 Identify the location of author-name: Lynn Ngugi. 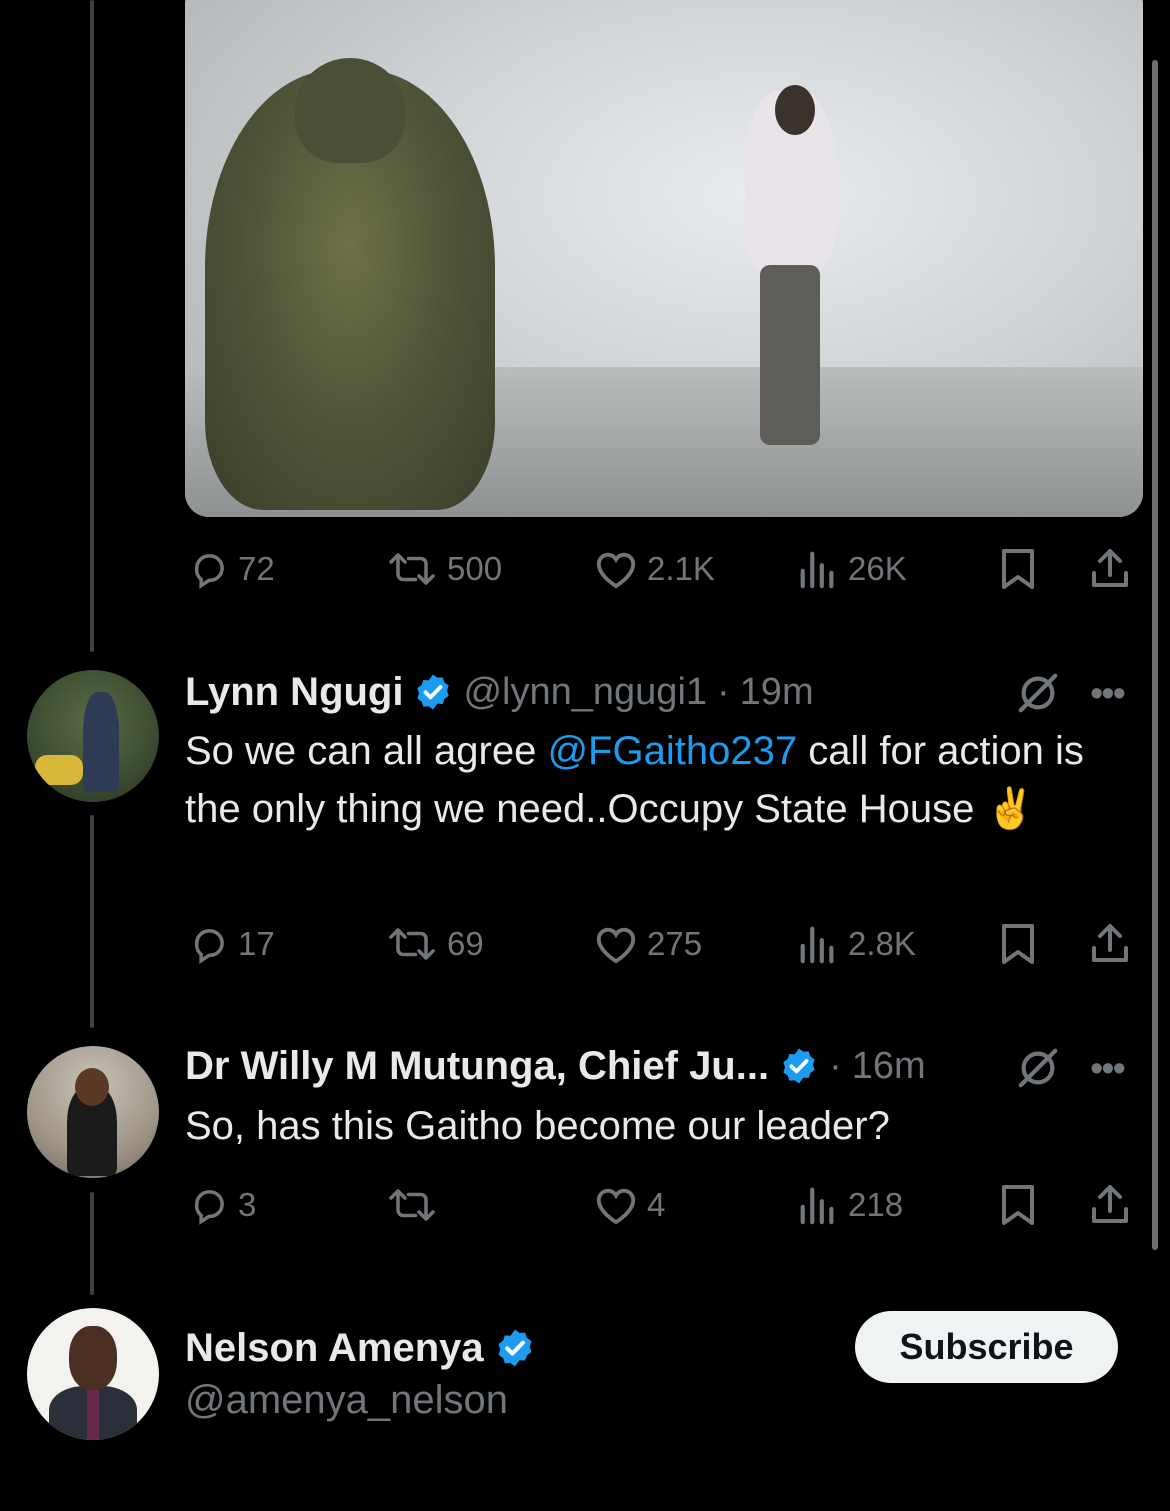
(294, 692).